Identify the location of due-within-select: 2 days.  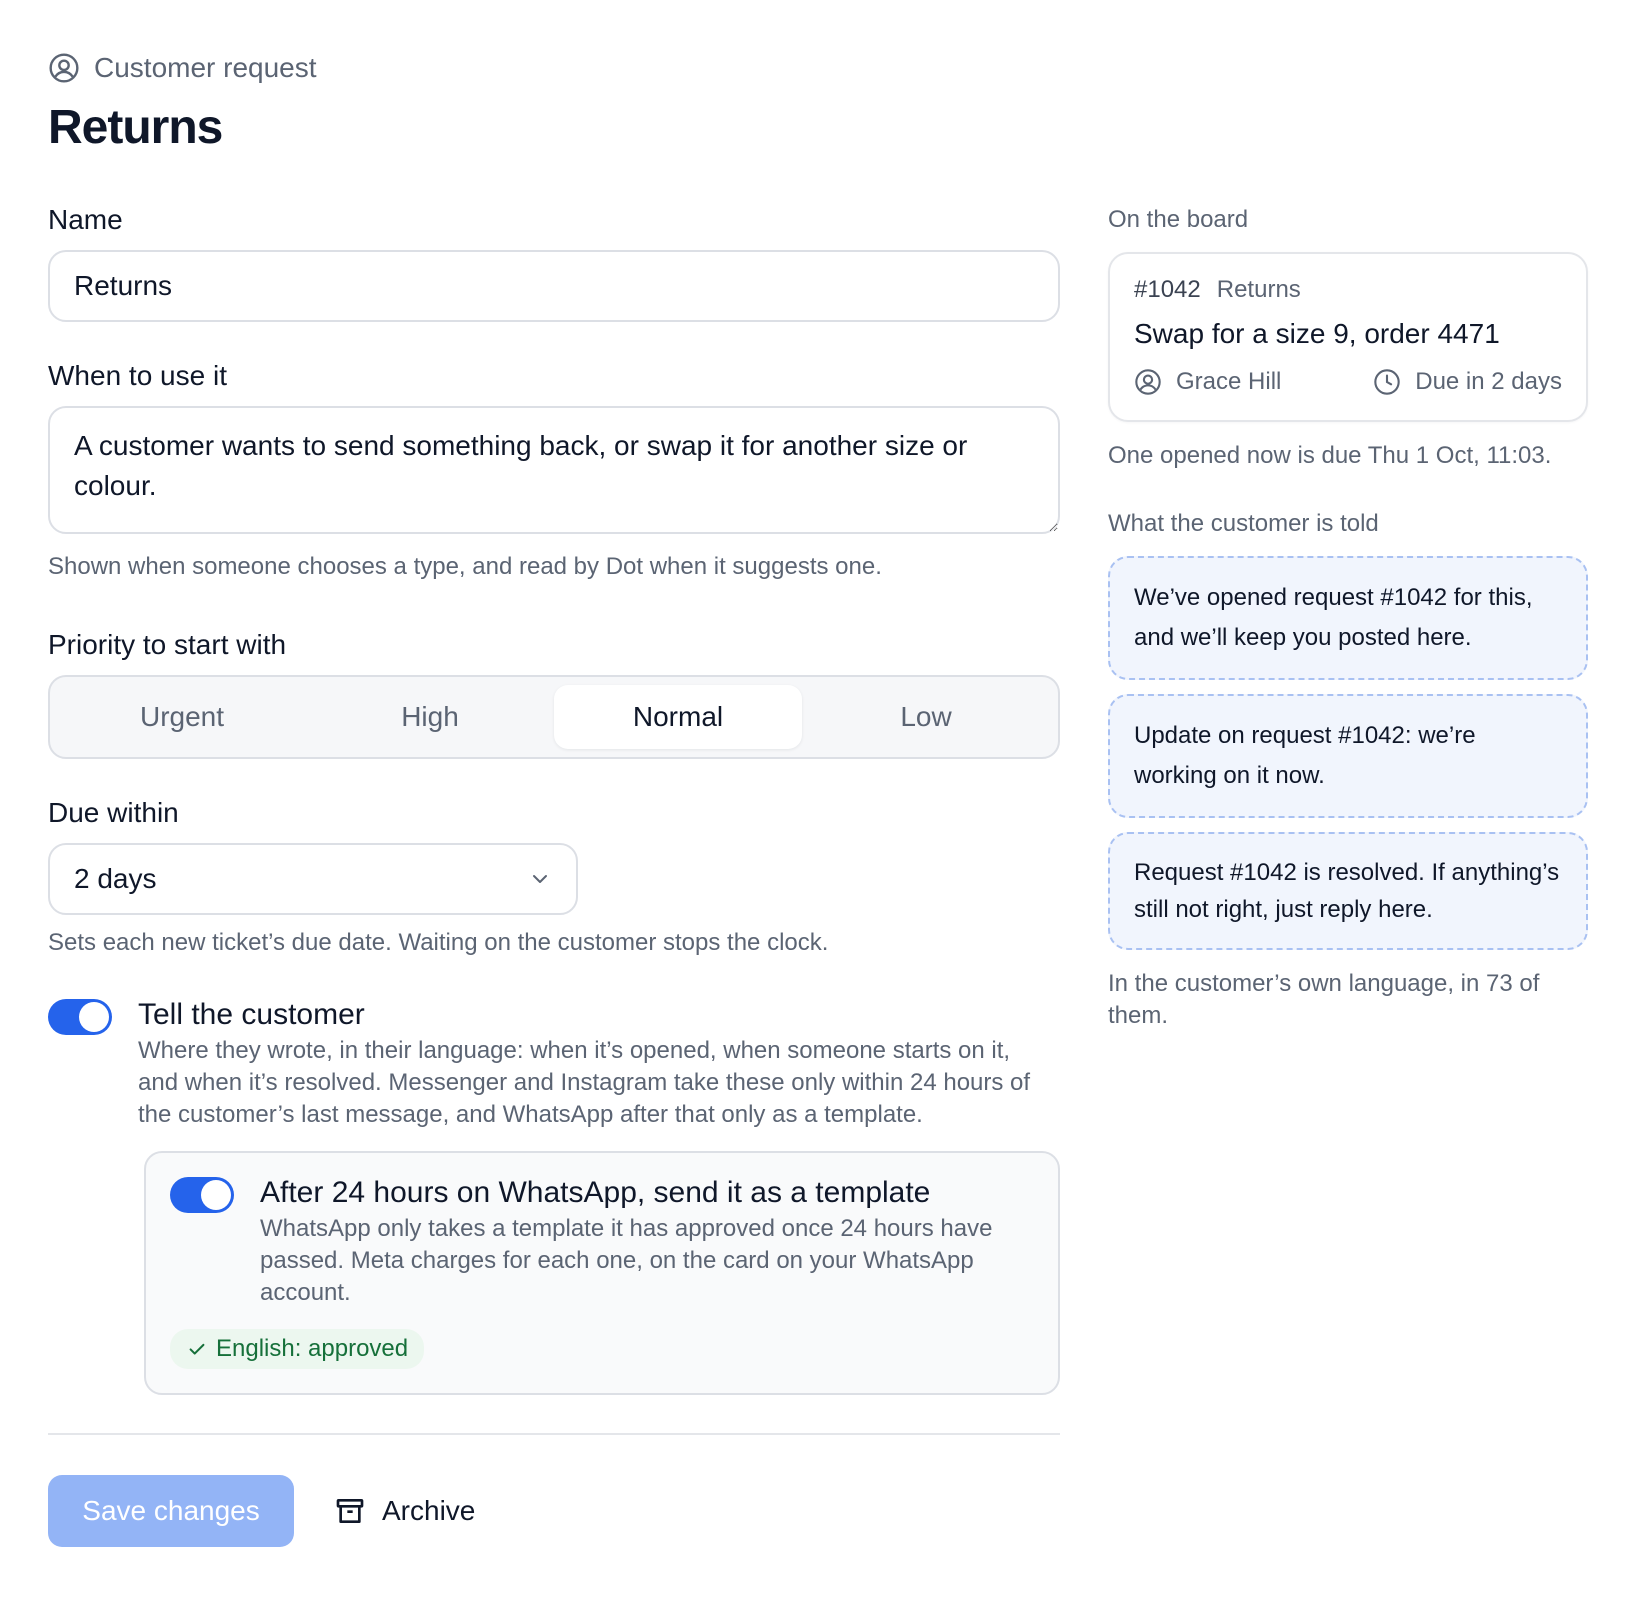
(313, 879).